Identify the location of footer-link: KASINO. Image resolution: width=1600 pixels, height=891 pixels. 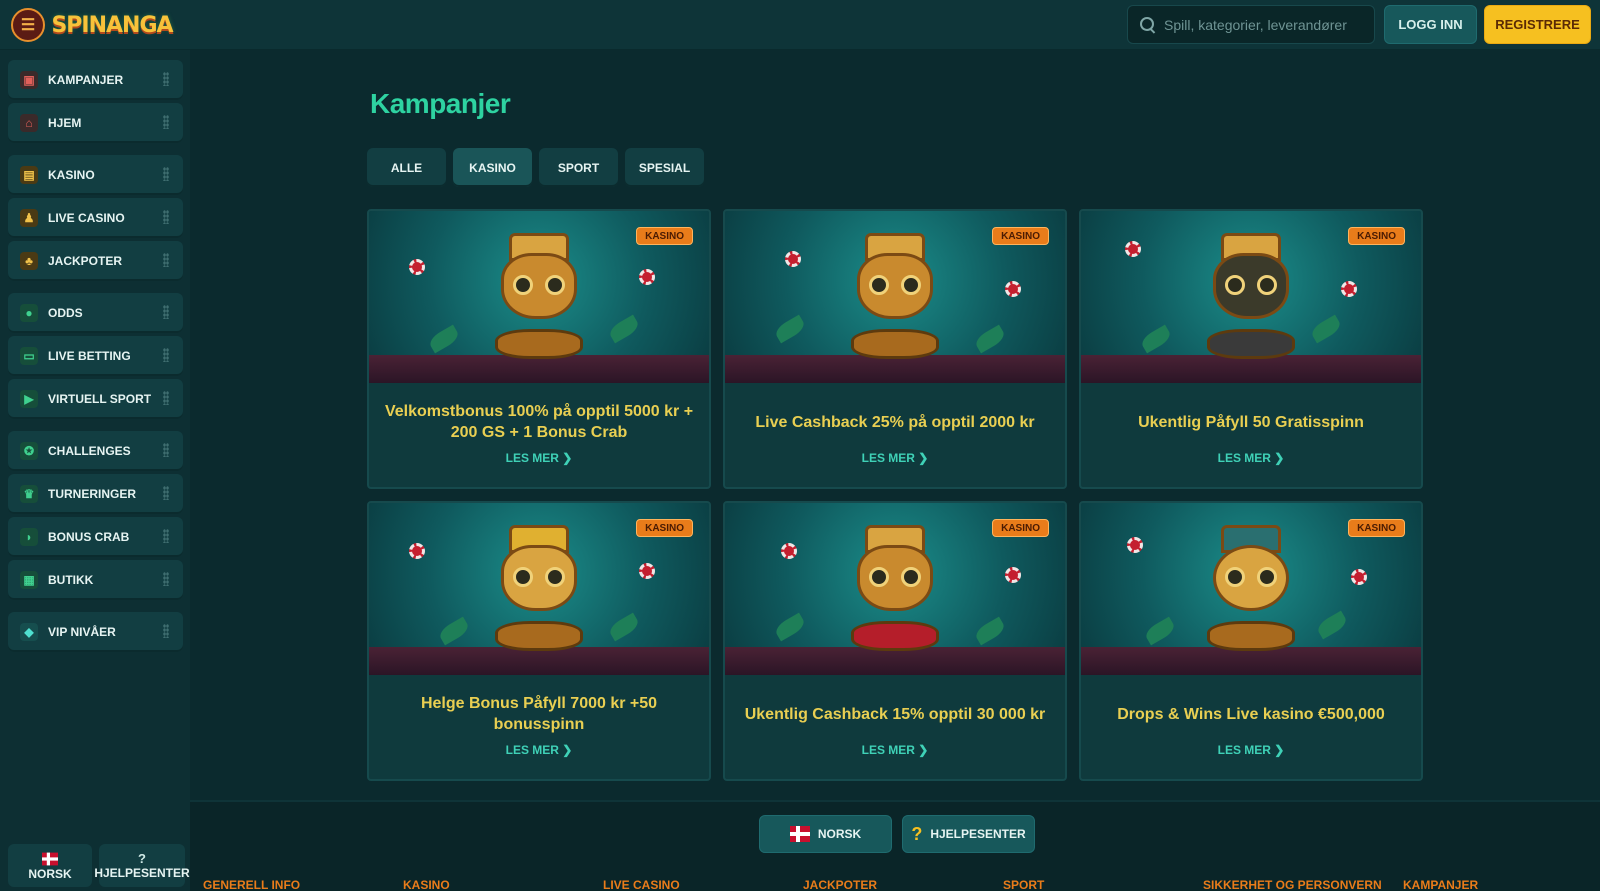
(503, 884).